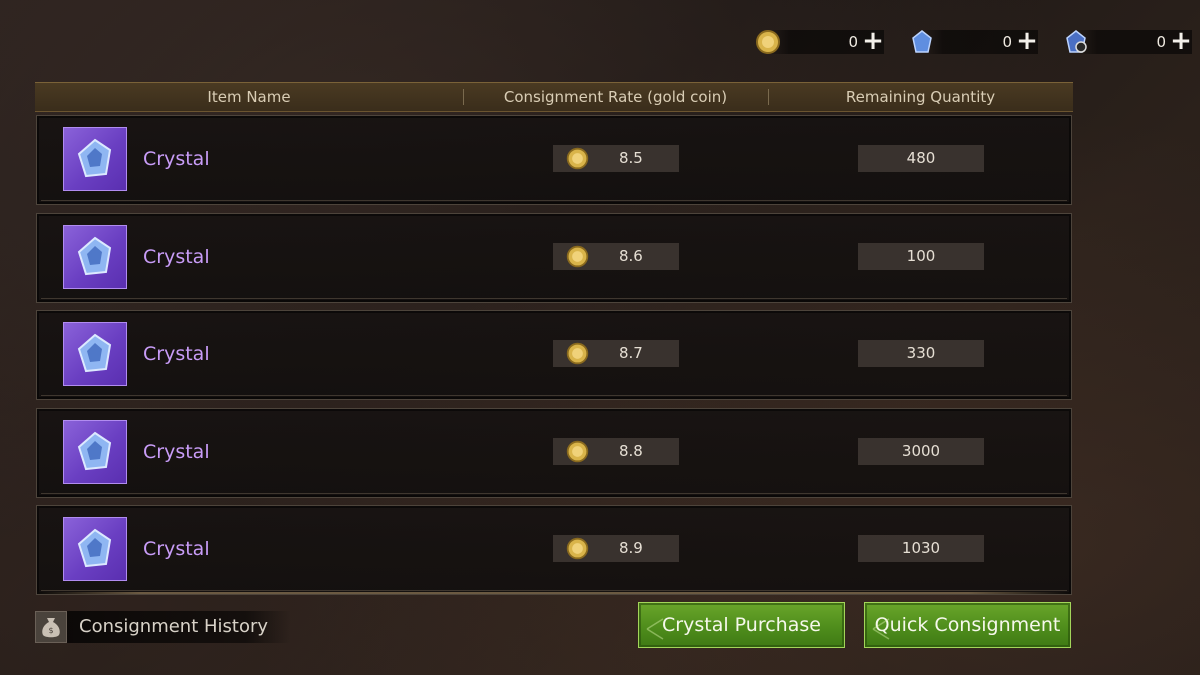 This screenshot has height=675, width=1200. I want to click on add-bound-crystal-button: +, so click(1181, 42).